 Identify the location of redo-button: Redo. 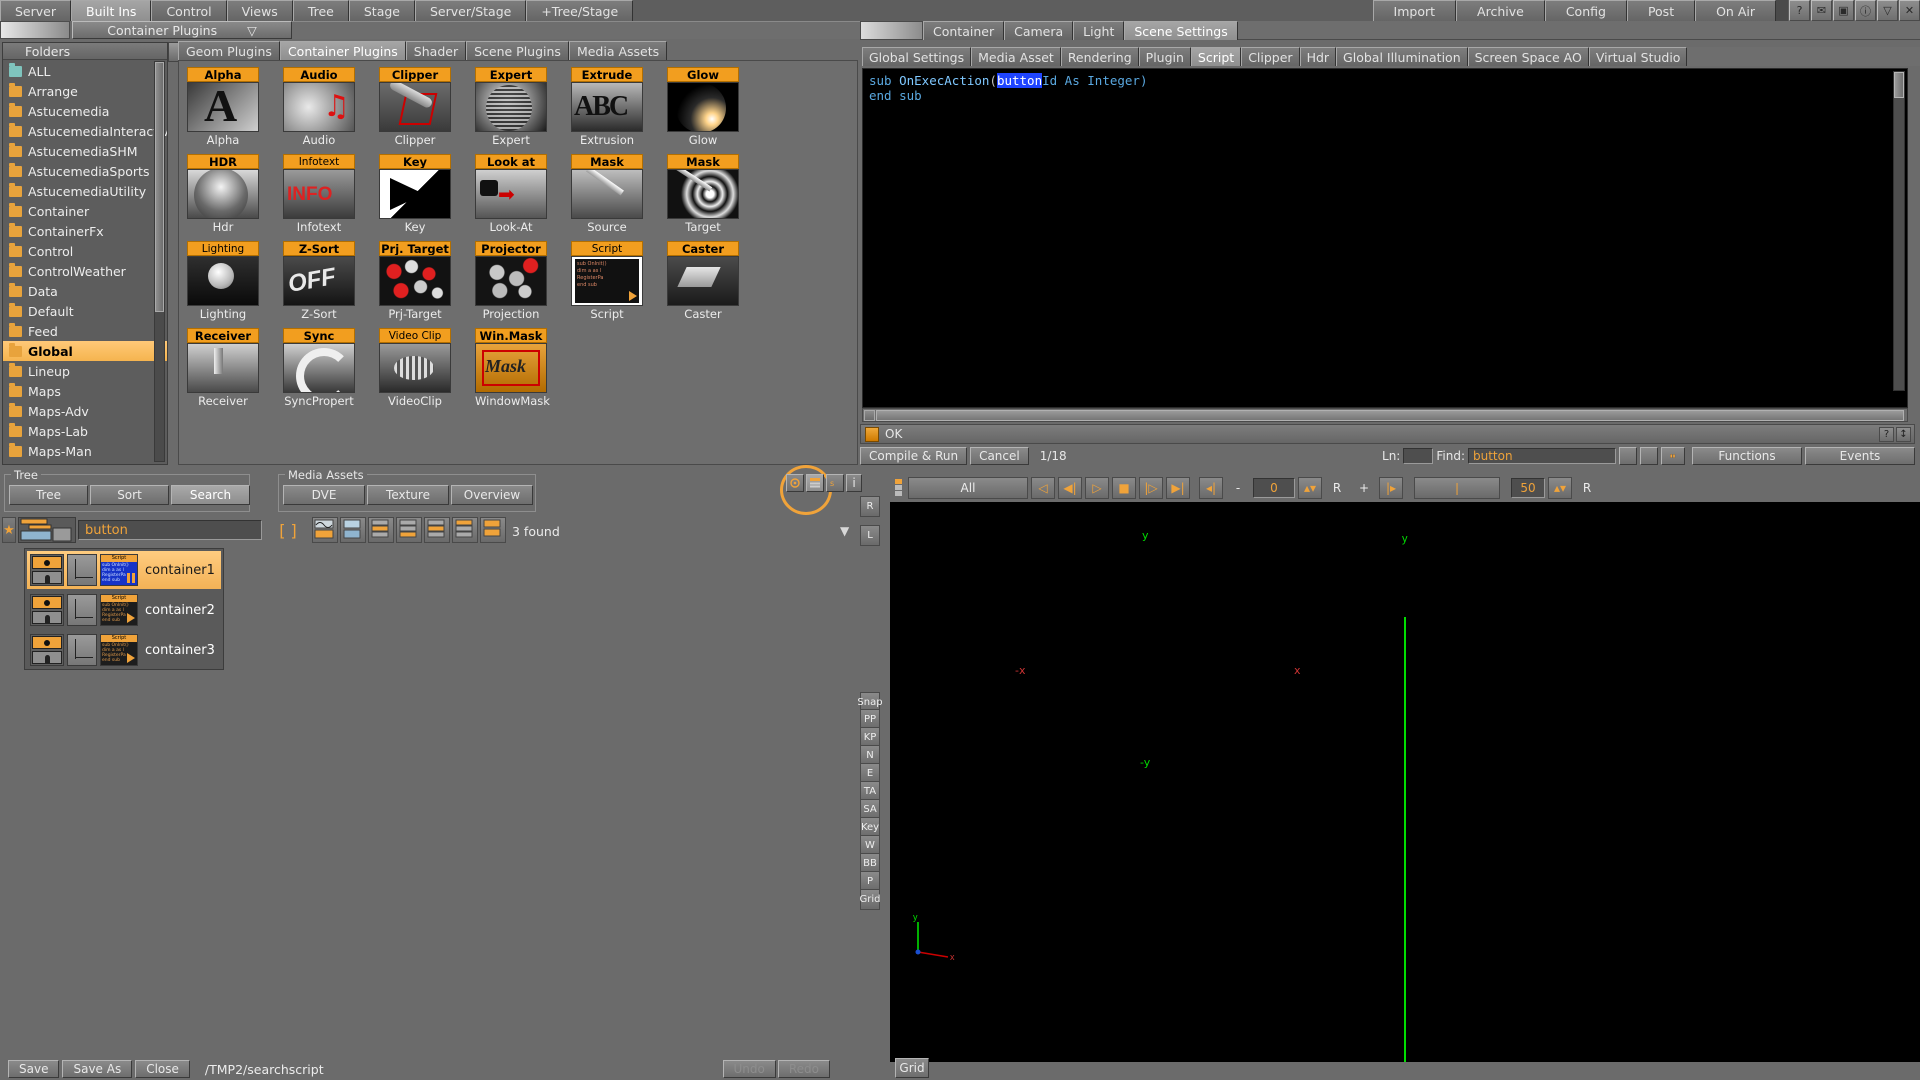
(803, 1069).